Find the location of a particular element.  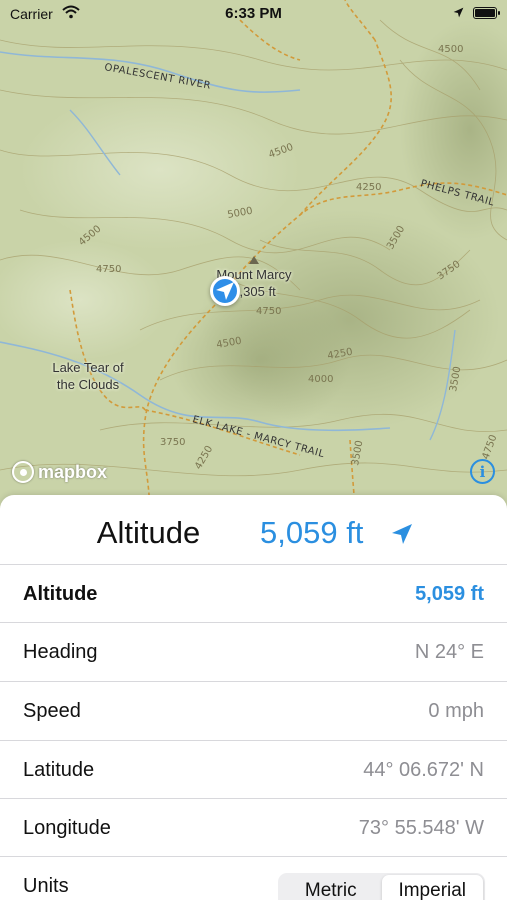

units-option-imperial: Imperial is located at coordinates (432, 887).